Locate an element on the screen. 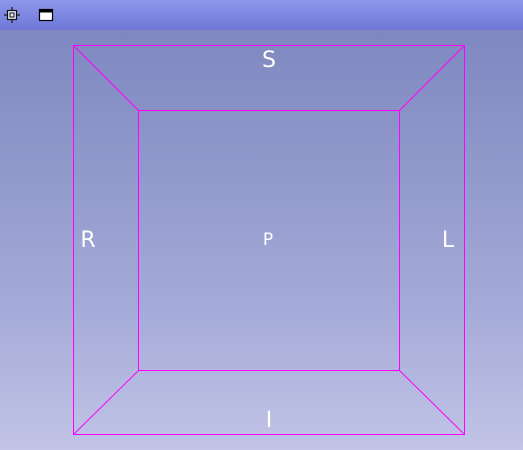 The height and width of the screenshot is (450, 523). maximize-icon is located at coordinates (46, 15).